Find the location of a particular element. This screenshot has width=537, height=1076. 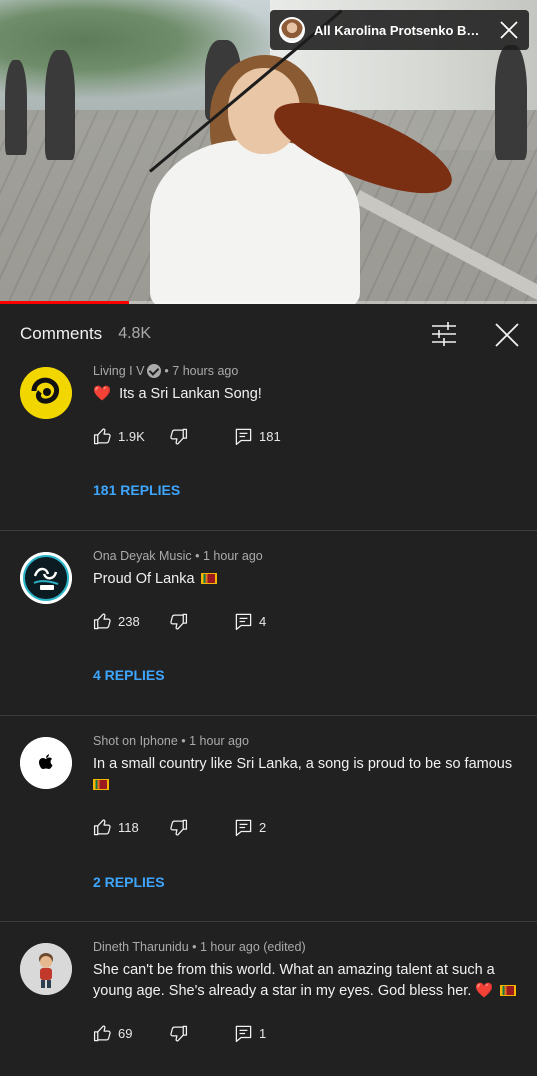

reply-button: 2 is located at coordinates (250, 827).